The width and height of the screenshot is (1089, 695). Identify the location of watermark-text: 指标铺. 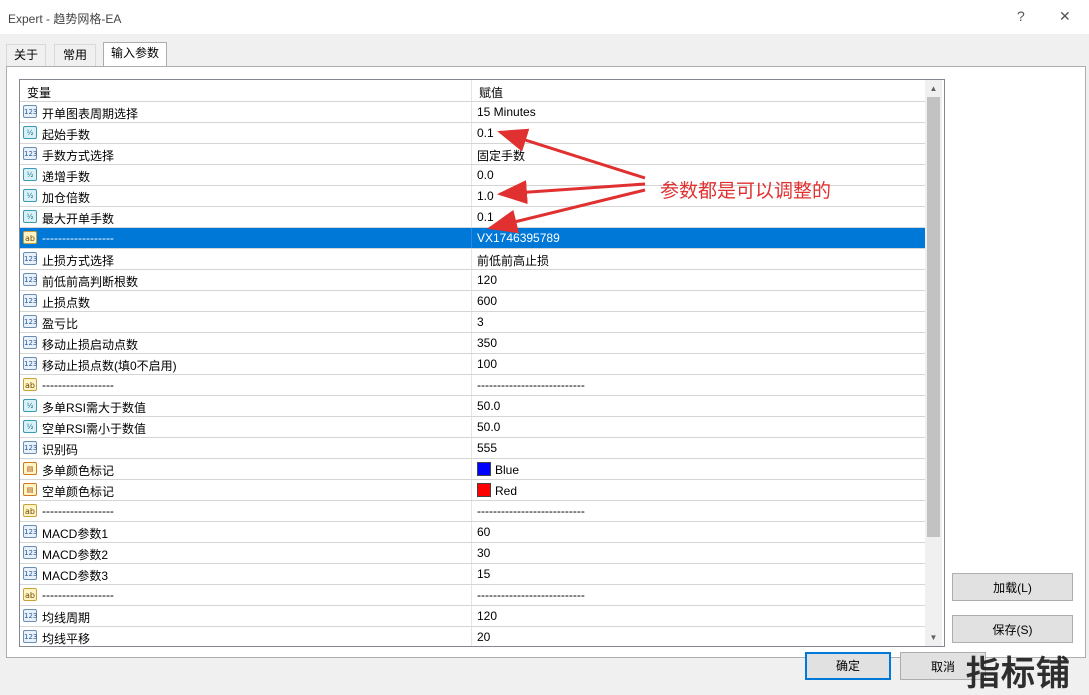
(1018, 674).